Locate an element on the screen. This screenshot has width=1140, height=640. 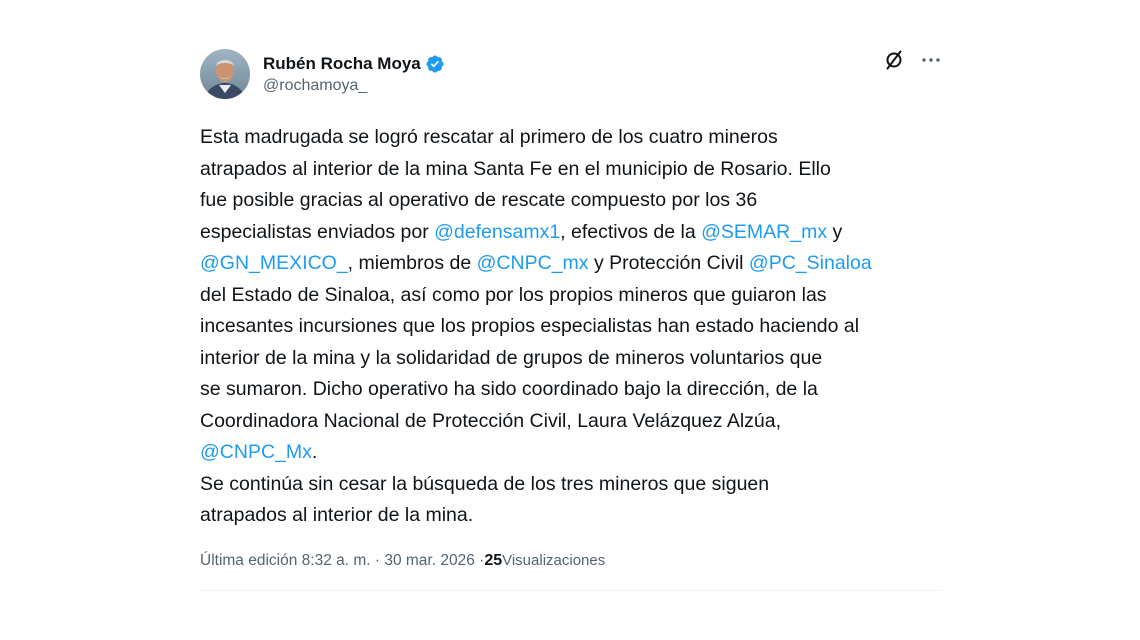
mention-link: @CNPC_Mx is located at coordinates (256, 452).